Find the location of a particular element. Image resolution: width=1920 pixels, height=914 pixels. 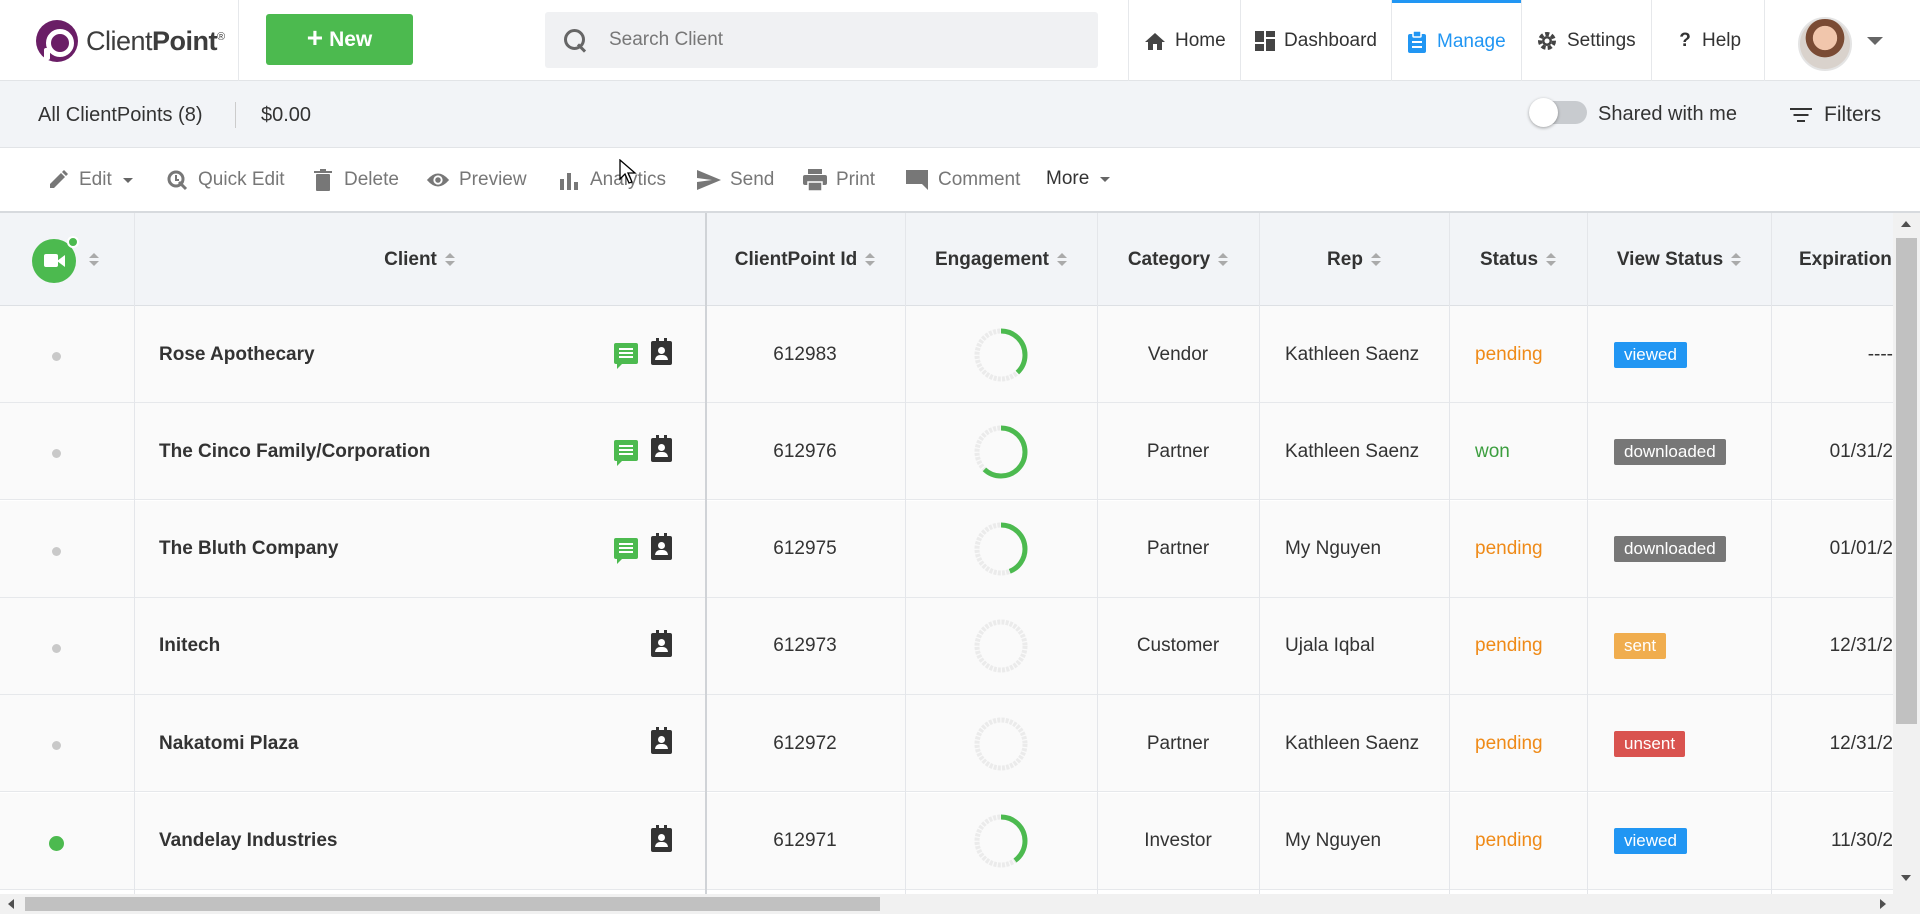

rep-name: My Nguyen is located at coordinates (1333, 549).